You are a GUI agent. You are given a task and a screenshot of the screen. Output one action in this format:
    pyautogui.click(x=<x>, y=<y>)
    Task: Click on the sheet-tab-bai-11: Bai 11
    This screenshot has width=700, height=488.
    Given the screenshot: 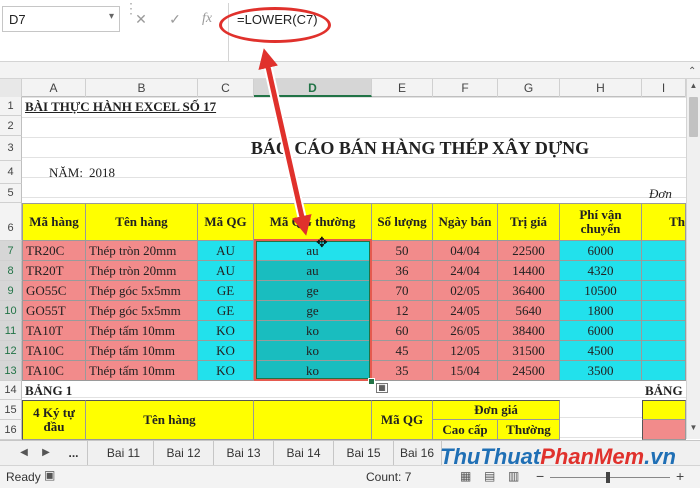 What is the action you would take?
    pyautogui.click(x=124, y=453)
    